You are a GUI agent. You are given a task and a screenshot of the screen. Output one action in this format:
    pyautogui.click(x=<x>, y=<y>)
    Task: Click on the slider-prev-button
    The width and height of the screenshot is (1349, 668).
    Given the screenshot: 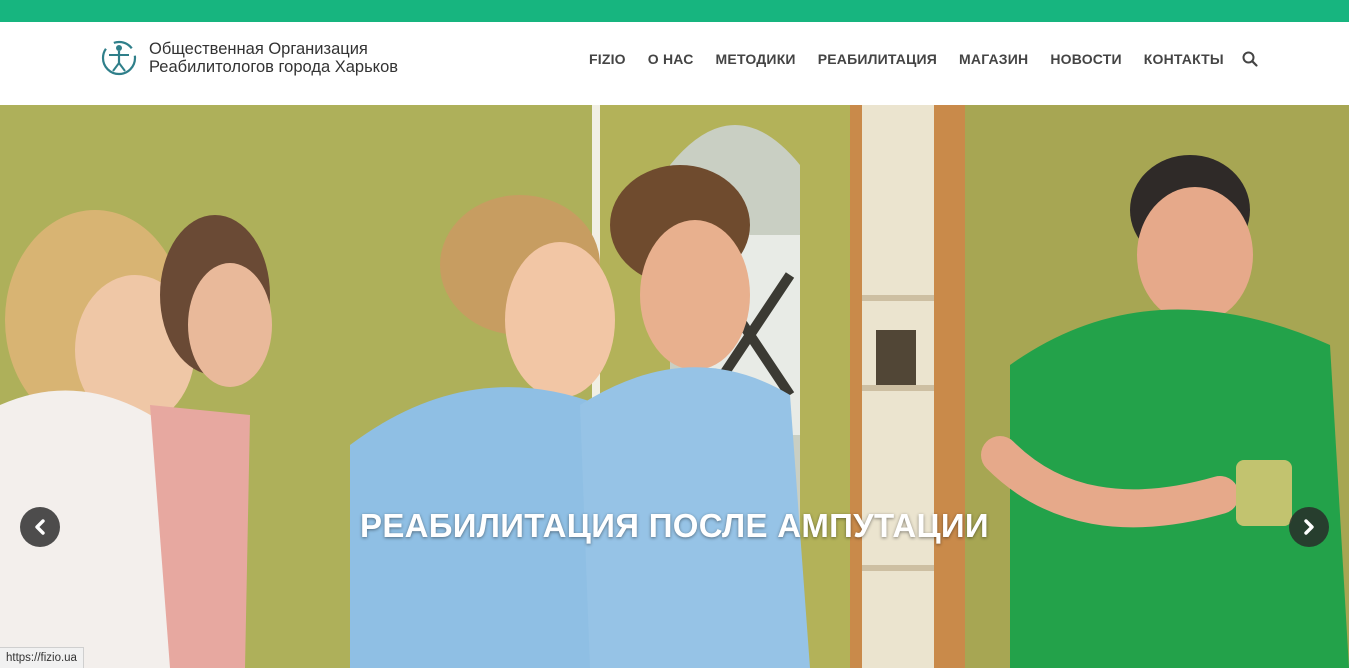 What is the action you would take?
    pyautogui.click(x=40, y=527)
    